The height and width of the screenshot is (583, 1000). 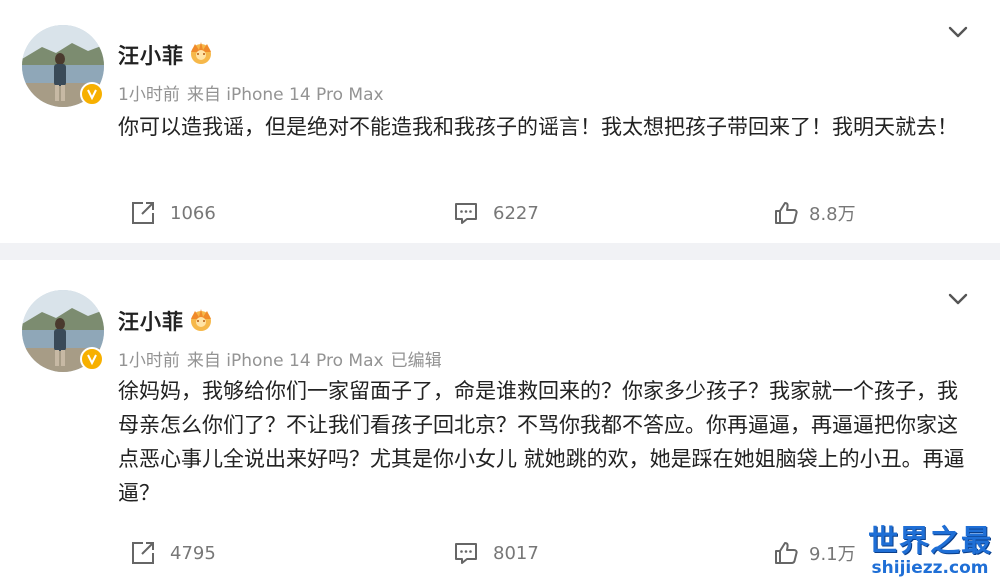 What do you see at coordinates (193, 213) in the screenshot?
I see `repost-count: 1066` at bounding box center [193, 213].